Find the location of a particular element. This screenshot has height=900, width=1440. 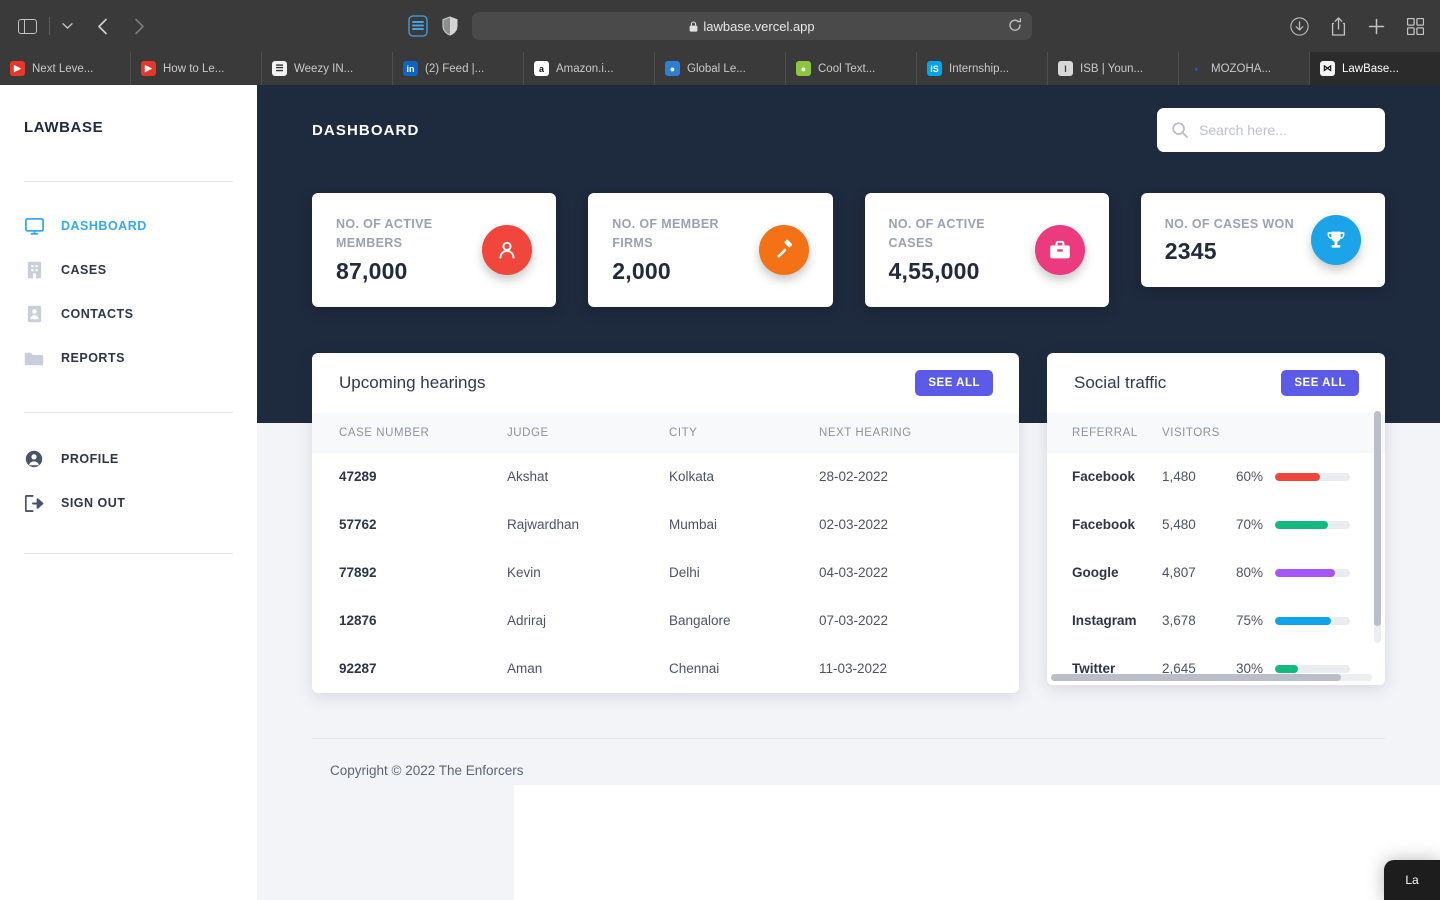

see-all-button-social: SEE ALL is located at coordinates (1320, 382).